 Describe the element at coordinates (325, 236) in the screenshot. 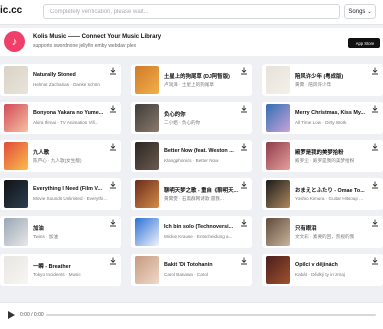

I see `song-artist: 文文彩 · 素要的回，凯视的我` at that location.